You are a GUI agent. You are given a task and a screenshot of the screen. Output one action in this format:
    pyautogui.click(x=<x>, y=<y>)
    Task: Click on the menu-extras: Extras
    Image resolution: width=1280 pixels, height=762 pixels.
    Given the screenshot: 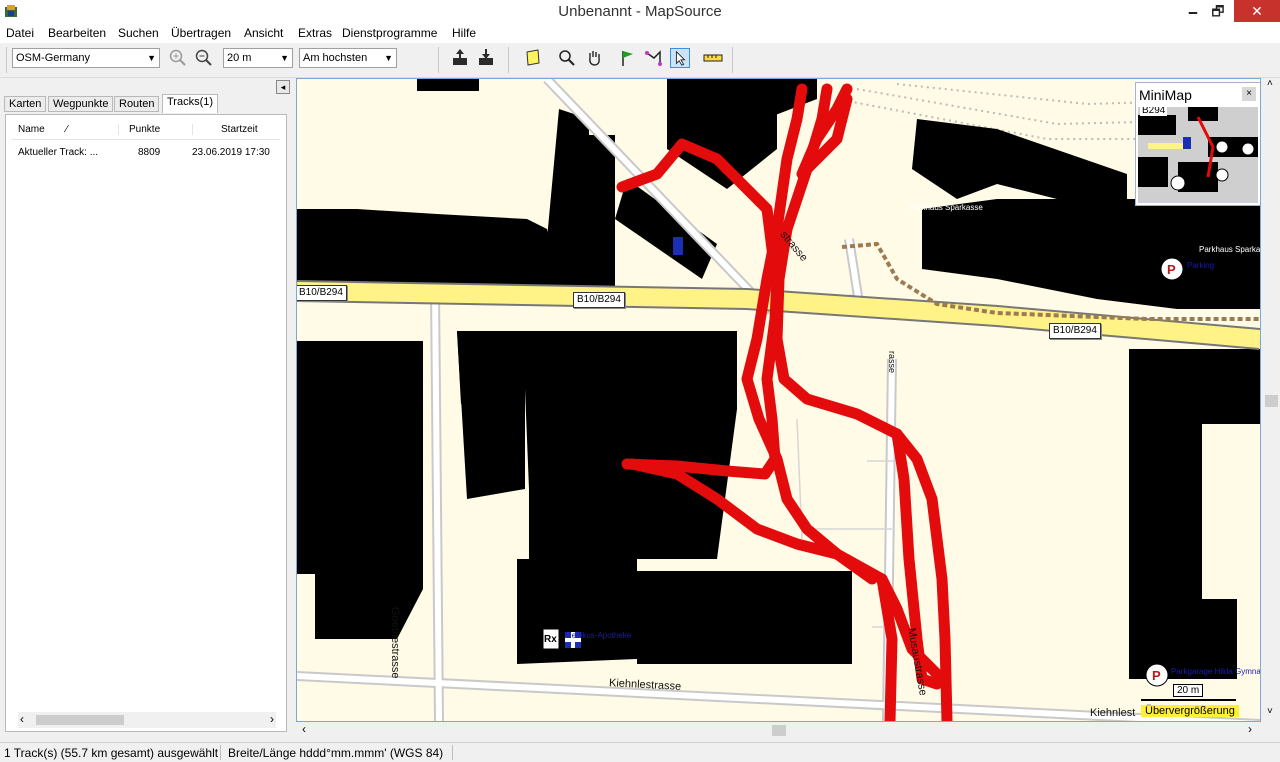 What is the action you would take?
    pyautogui.click(x=315, y=33)
    